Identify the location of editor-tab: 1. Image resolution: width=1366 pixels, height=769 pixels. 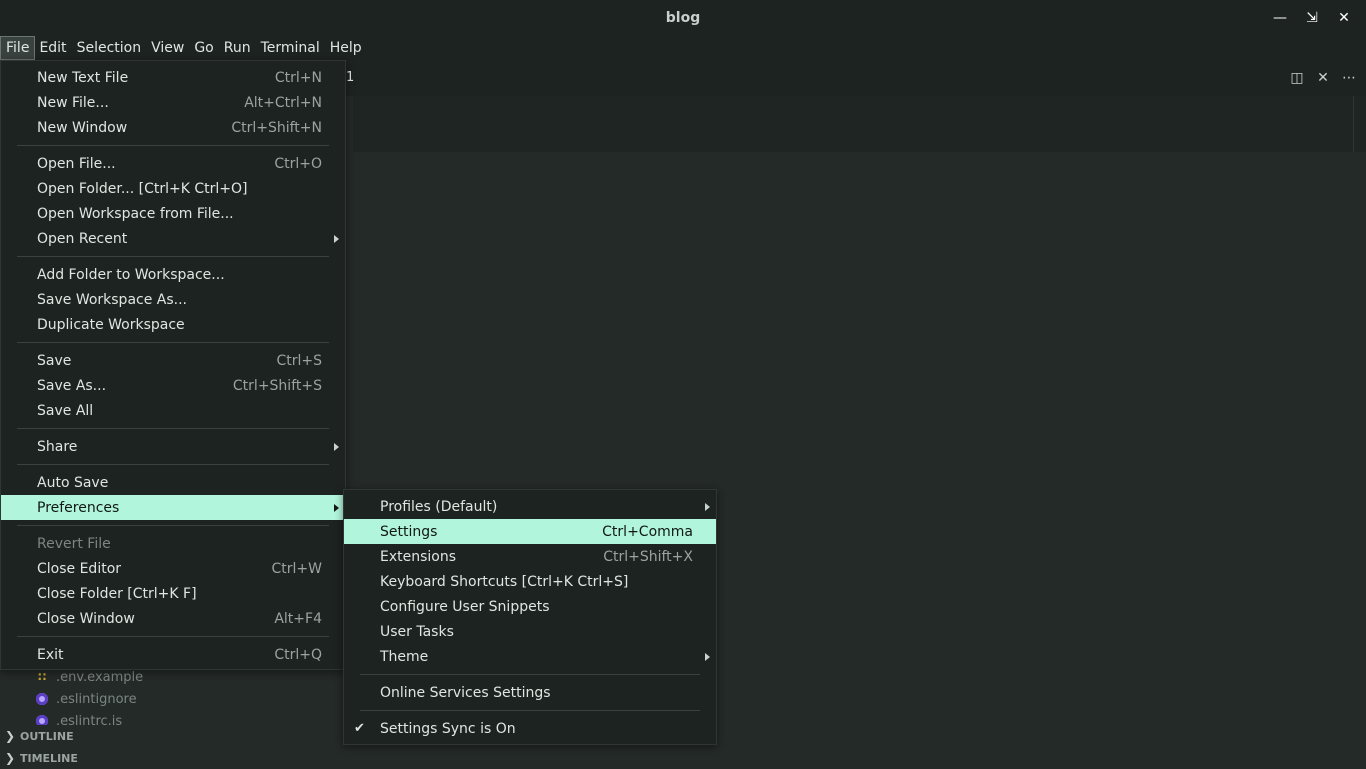
(350, 77).